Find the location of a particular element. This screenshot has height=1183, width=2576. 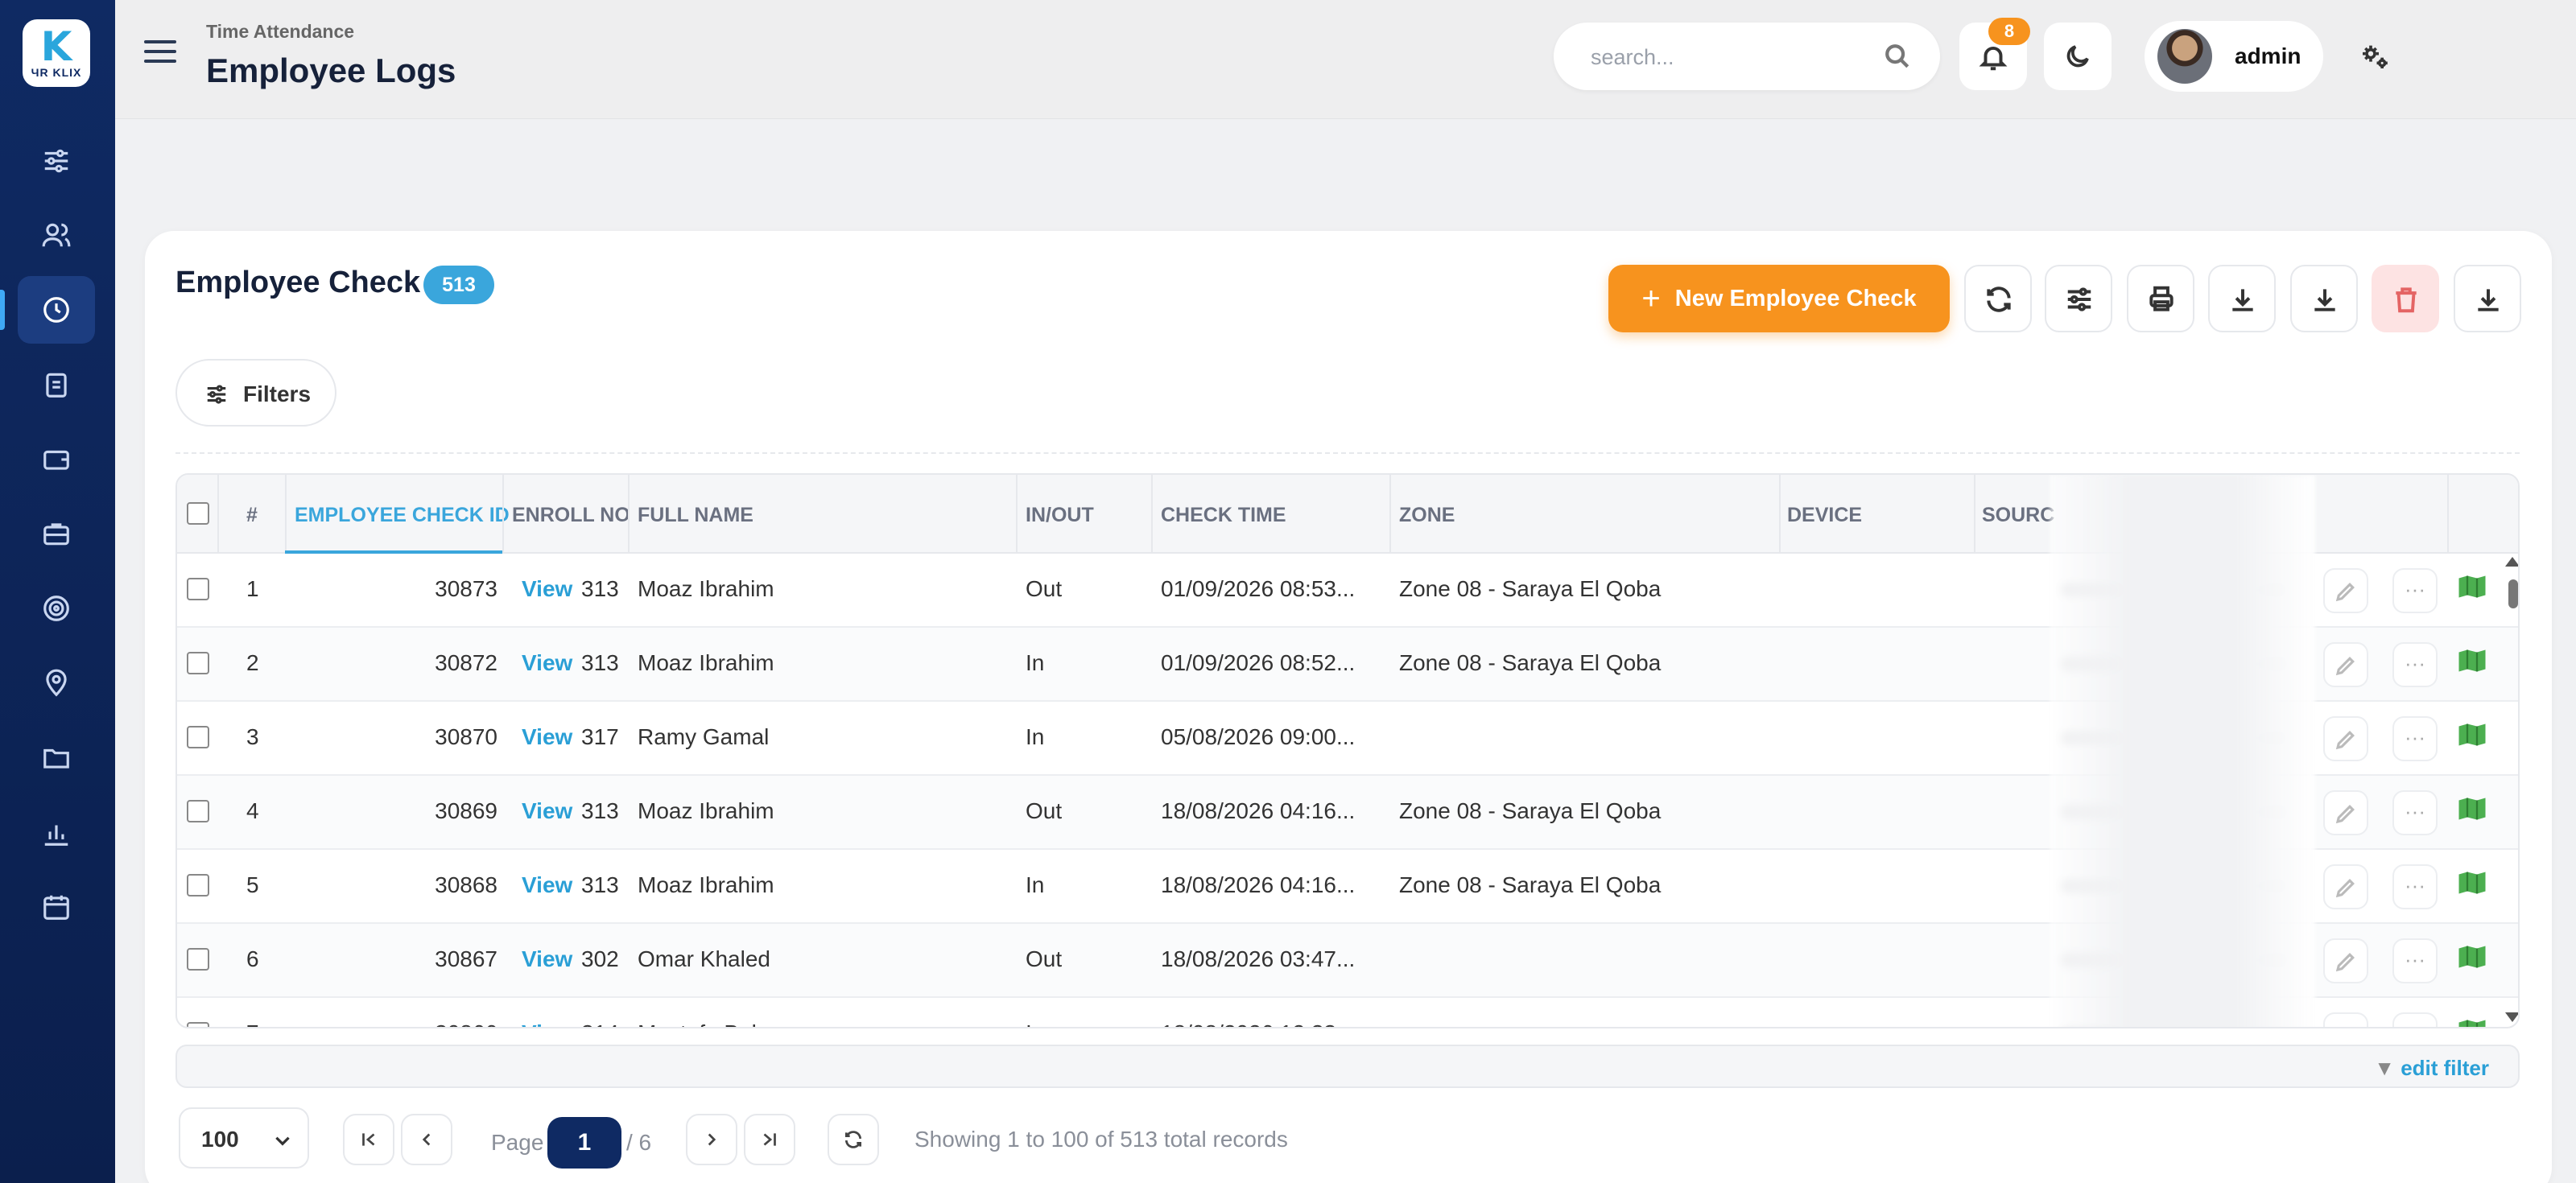

columns-settings-button is located at coordinates (2078, 298).